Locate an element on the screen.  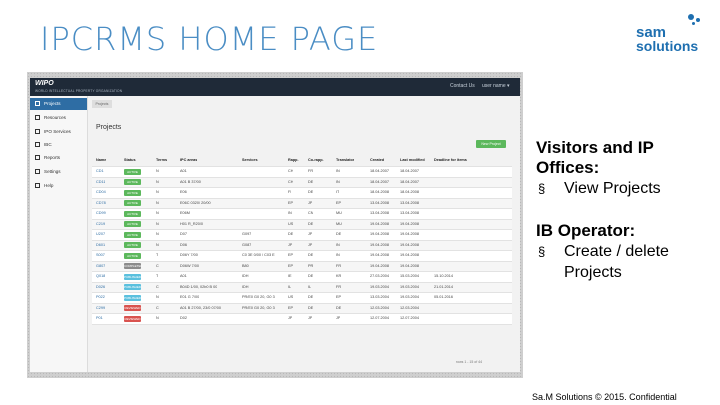
table-row: CD04 ACTIVE N E06 FI DE IT 18.04.2008 18.04.2008 is located at coordinates (302, 193).